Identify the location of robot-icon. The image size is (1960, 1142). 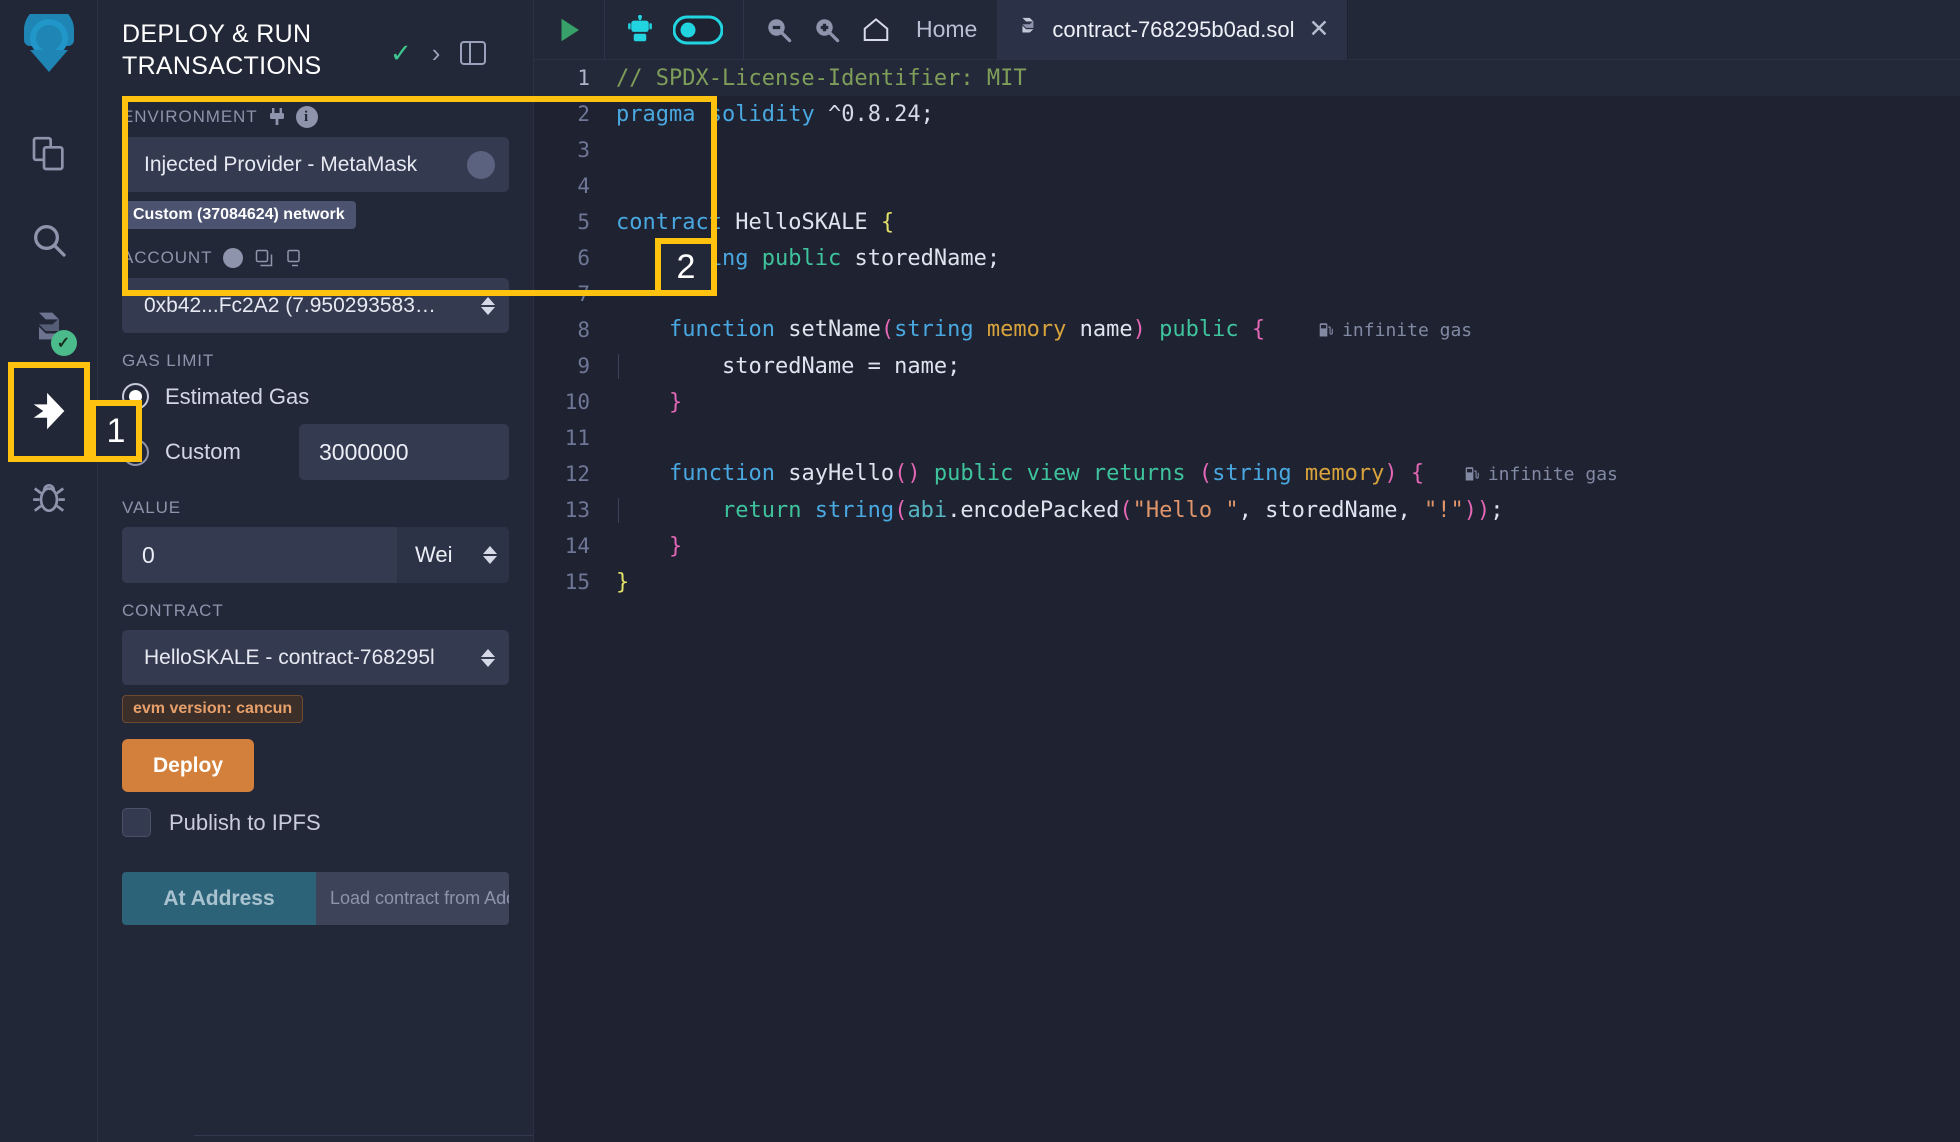
(640, 29).